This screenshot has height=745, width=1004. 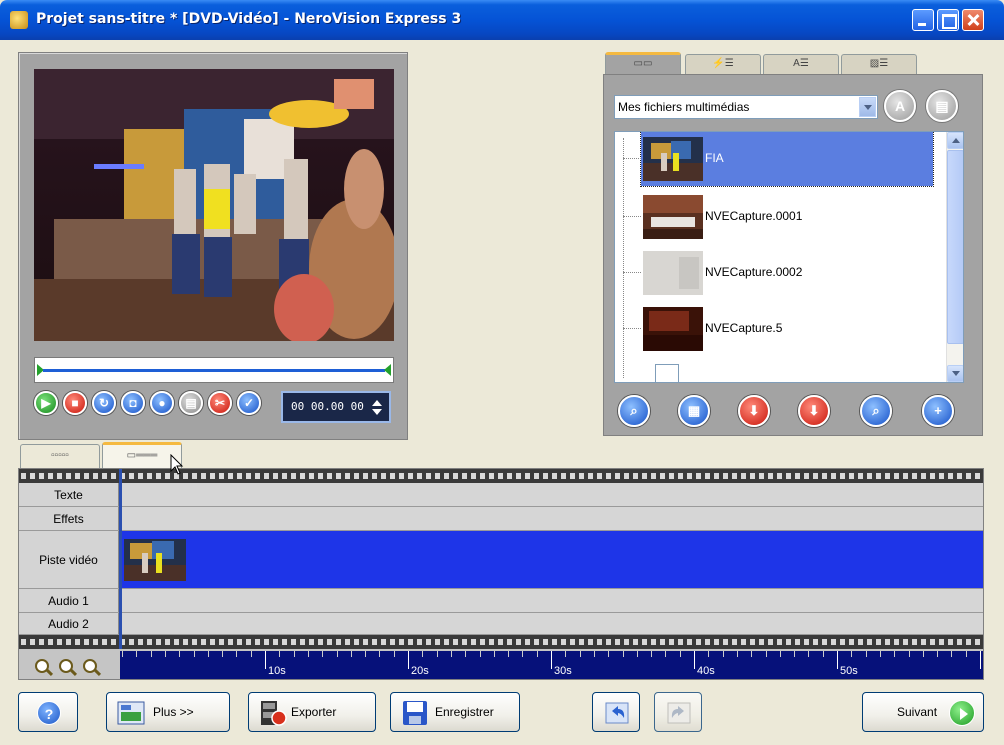 What do you see at coordinates (955, 373) in the screenshot?
I see `scroll-down-icon` at bounding box center [955, 373].